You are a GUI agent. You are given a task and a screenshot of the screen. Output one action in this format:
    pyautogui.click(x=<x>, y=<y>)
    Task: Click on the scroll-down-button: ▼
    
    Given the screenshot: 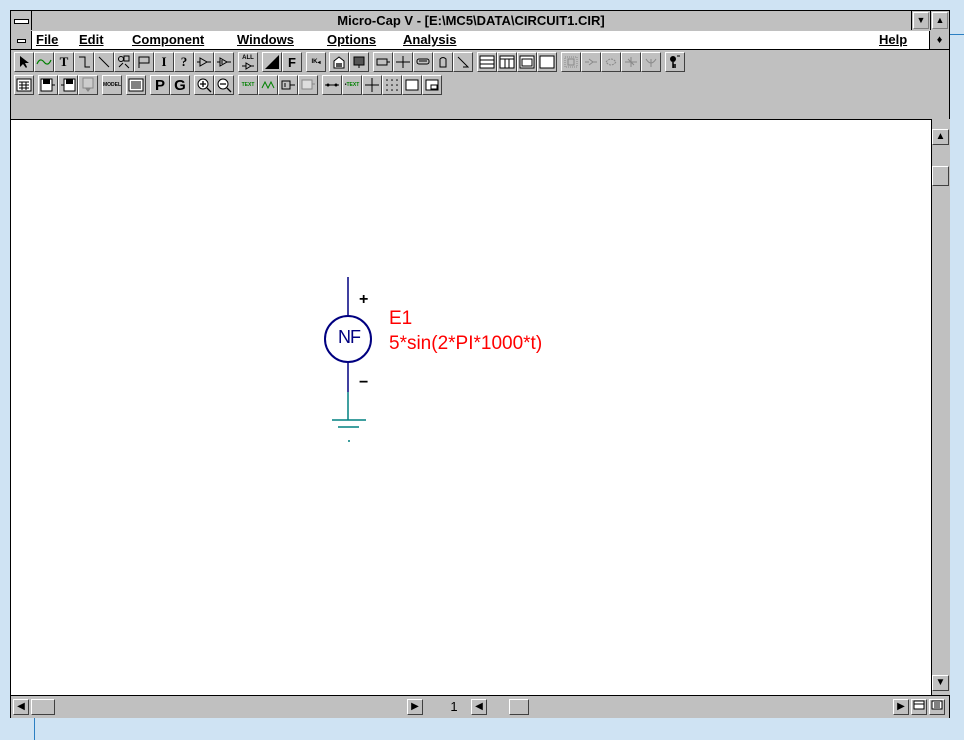 What is the action you would take?
    pyautogui.click(x=940, y=683)
    